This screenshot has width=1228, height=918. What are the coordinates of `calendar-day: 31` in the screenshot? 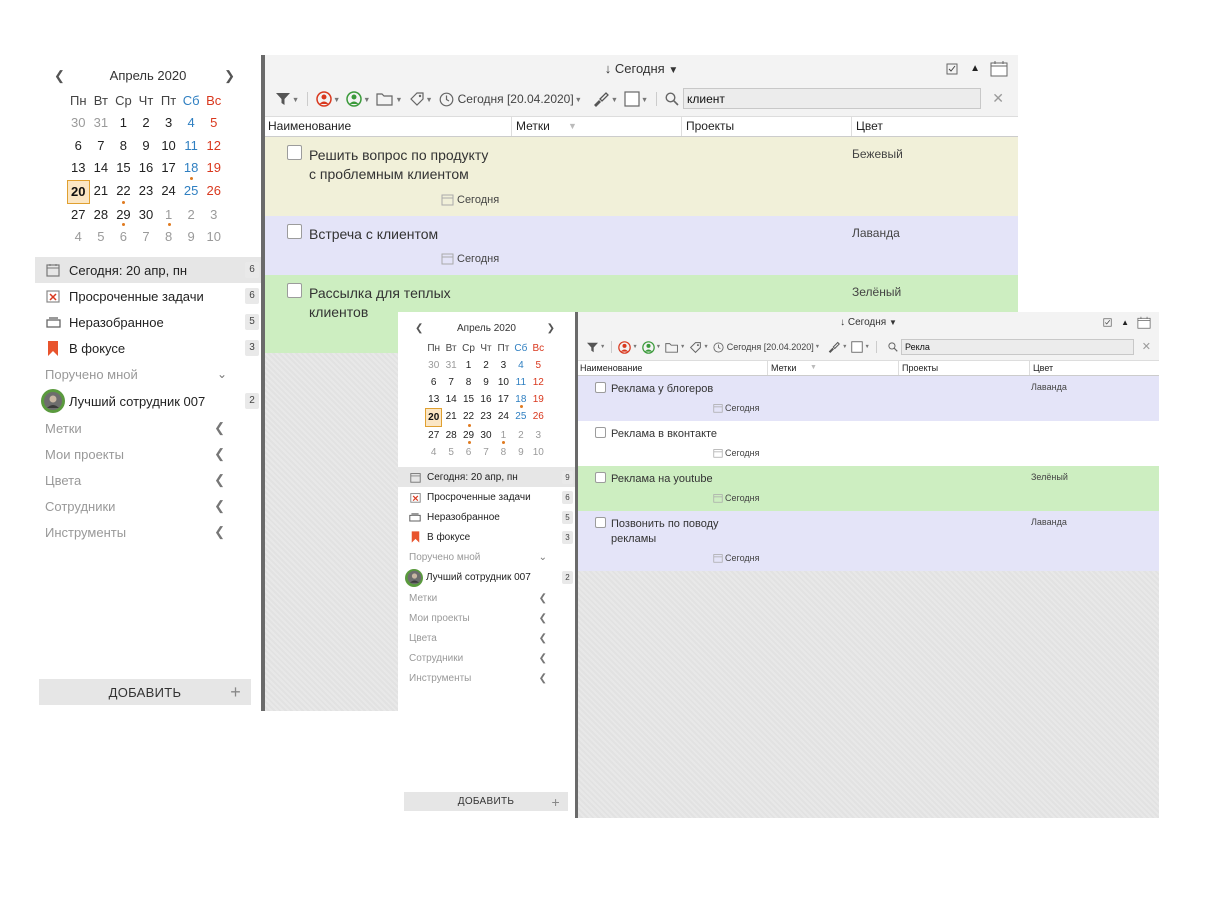 It's located at (450, 365).